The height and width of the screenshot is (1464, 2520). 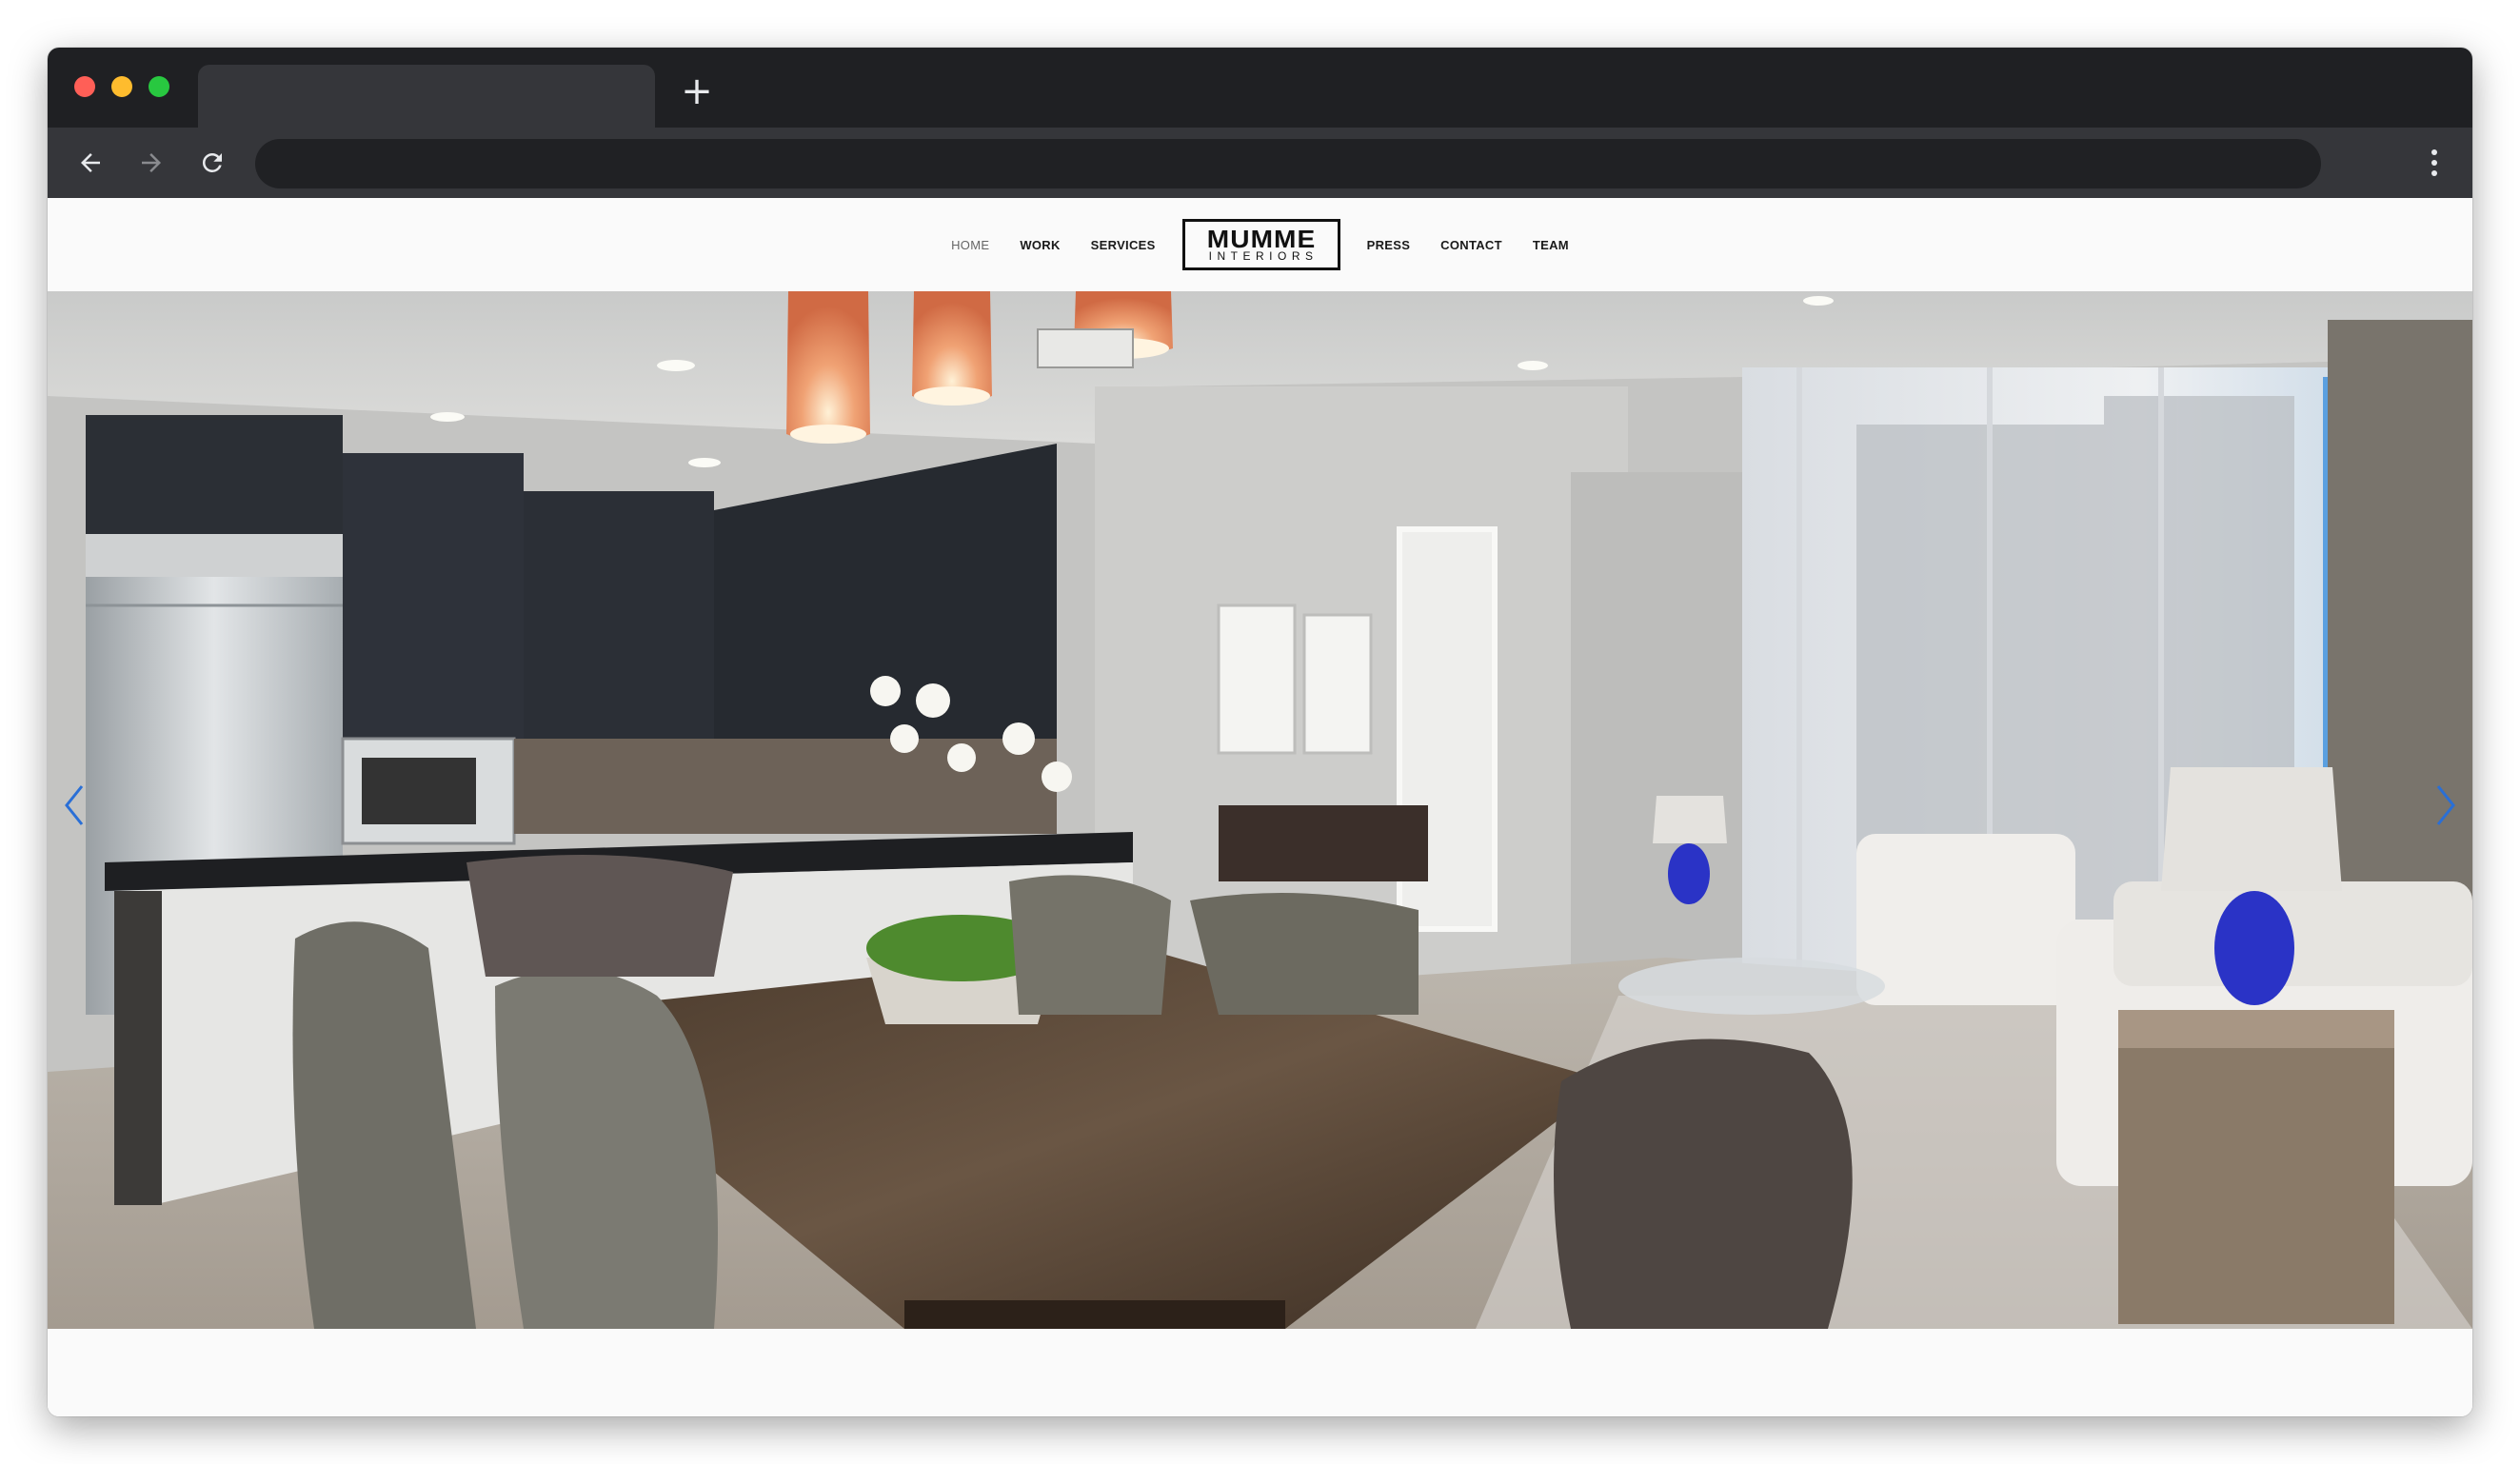 I want to click on nav-home: HOME, so click(x=970, y=245).